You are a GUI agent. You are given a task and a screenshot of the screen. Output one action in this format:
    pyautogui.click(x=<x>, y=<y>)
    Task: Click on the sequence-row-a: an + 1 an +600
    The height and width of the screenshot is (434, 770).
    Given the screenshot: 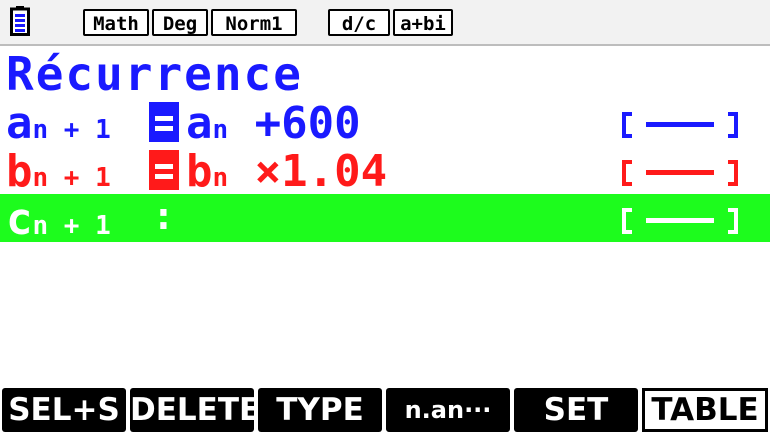 What is the action you would take?
    pyautogui.click(x=385, y=123)
    